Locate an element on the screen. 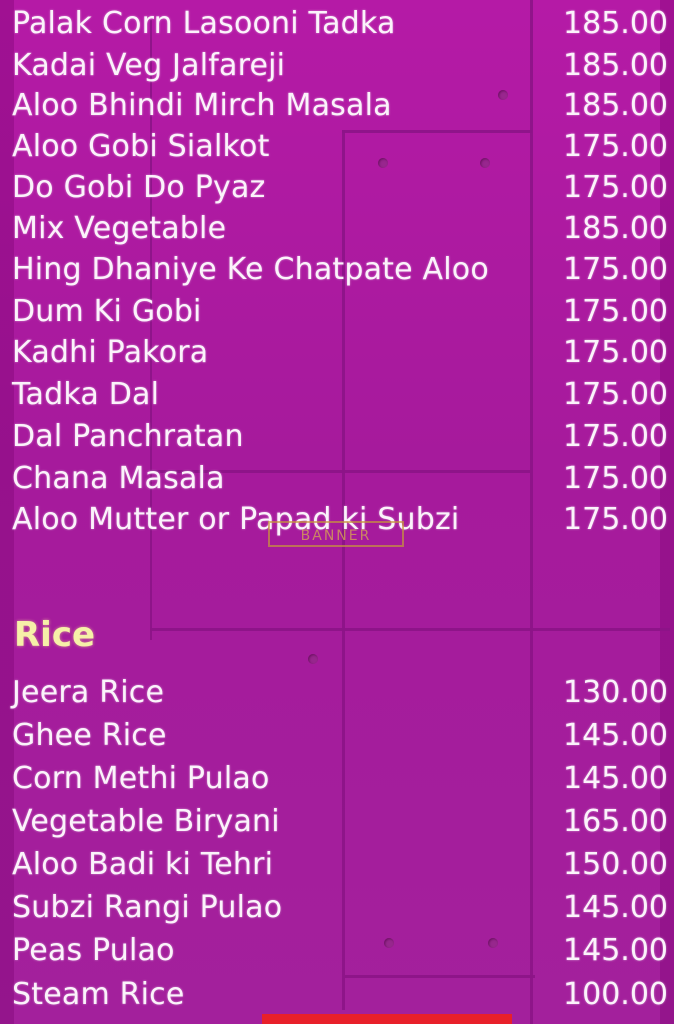 The height and width of the screenshot is (1024, 674). section-heading-rice: Rice is located at coordinates (55, 635).